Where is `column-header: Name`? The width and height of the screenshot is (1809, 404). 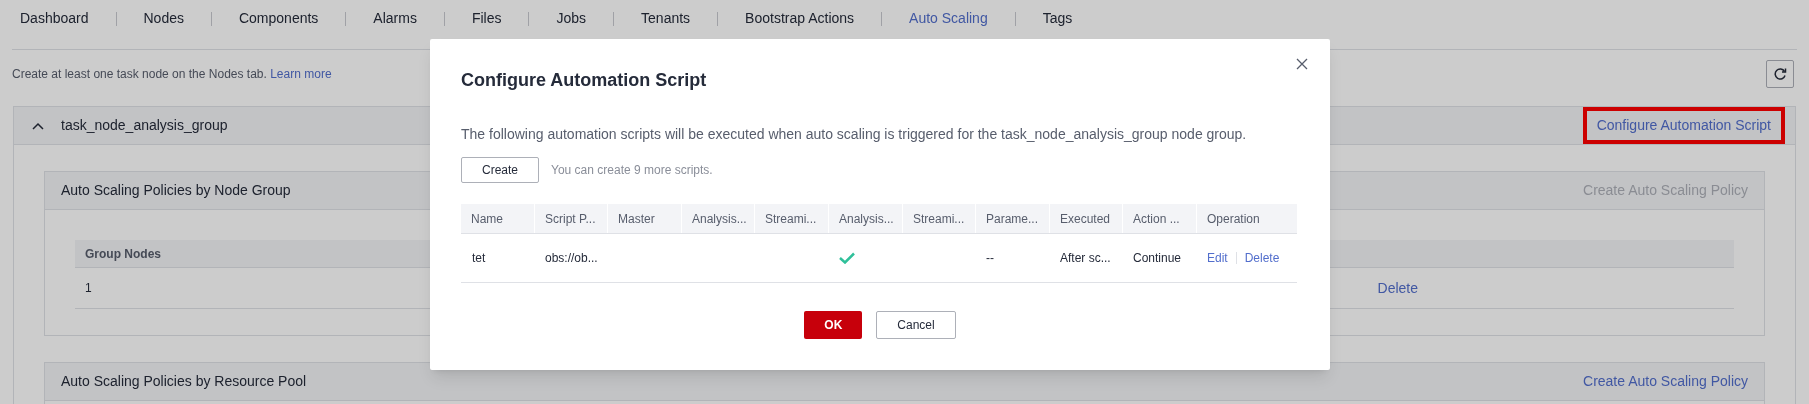
column-header: Name is located at coordinates (487, 219).